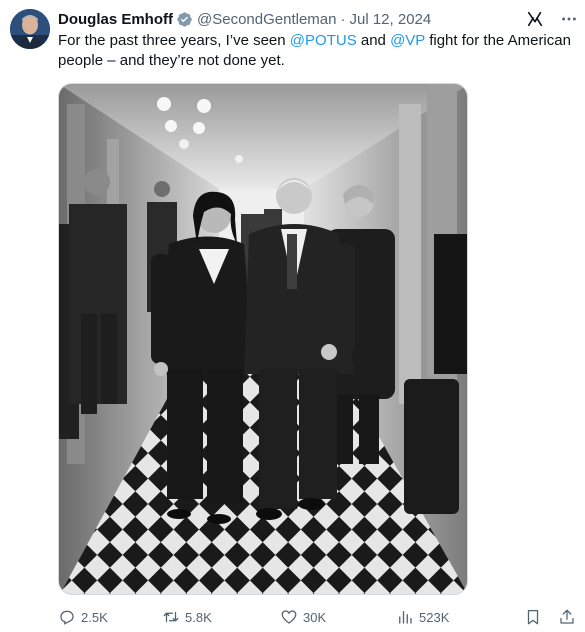 Image resolution: width=585 pixels, height=632 pixels. Describe the element at coordinates (567, 617) in the screenshot. I see `share-icon` at that location.